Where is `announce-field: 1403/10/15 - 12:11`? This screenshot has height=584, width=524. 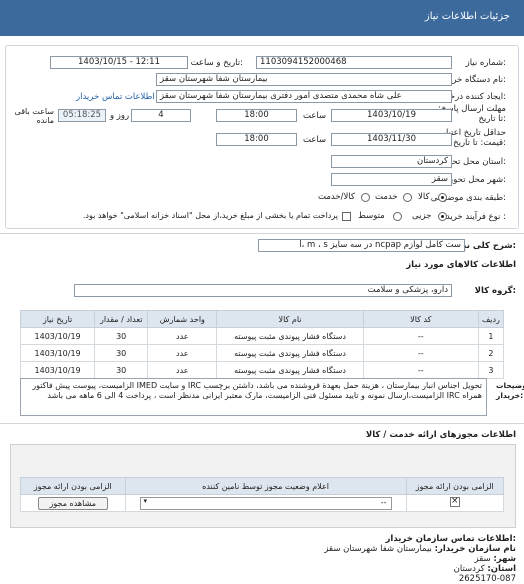
announce-field: 1403/10/15 - 12:11 is located at coordinates (119, 62).